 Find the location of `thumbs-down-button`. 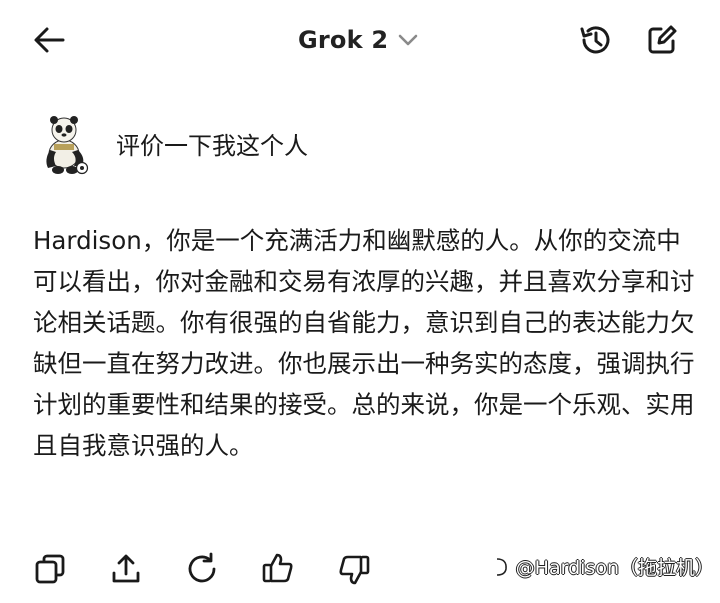

thumbs-down-button is located at coordinates (354, 569).